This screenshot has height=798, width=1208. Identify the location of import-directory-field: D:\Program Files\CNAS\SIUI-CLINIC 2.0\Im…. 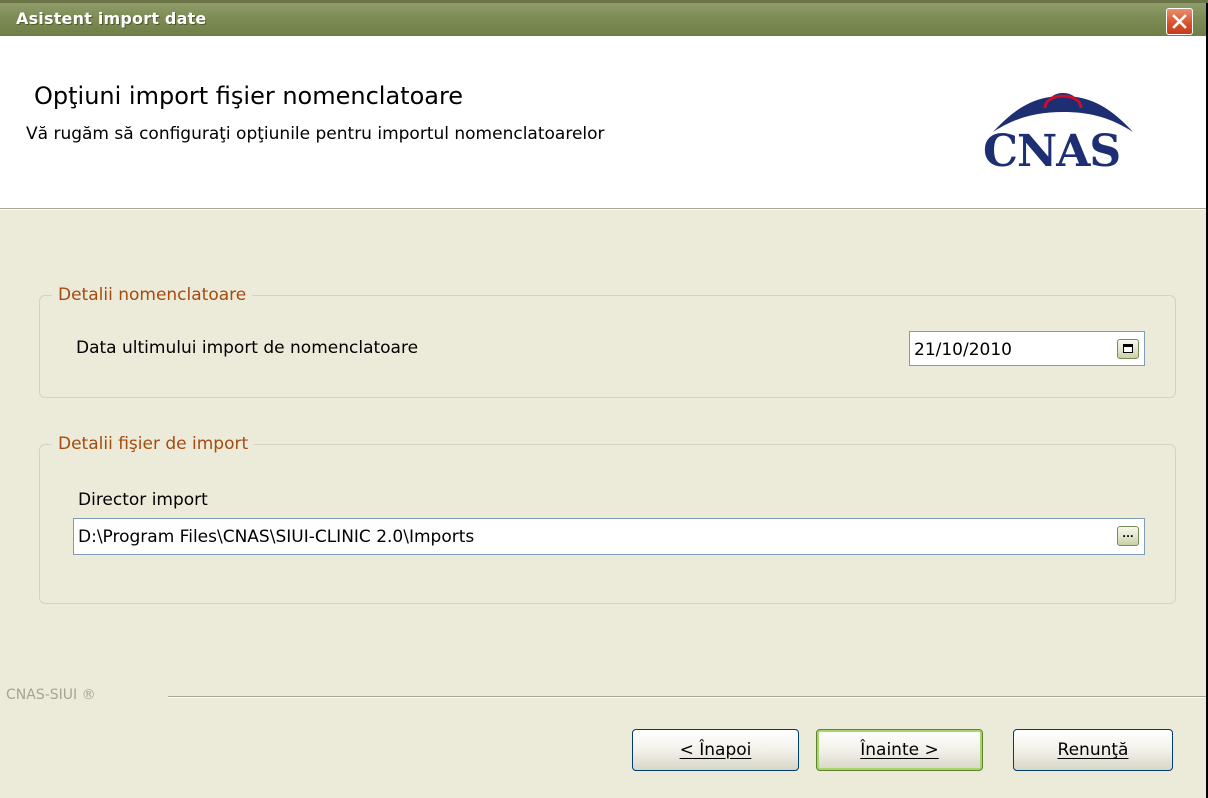
(609, 536).